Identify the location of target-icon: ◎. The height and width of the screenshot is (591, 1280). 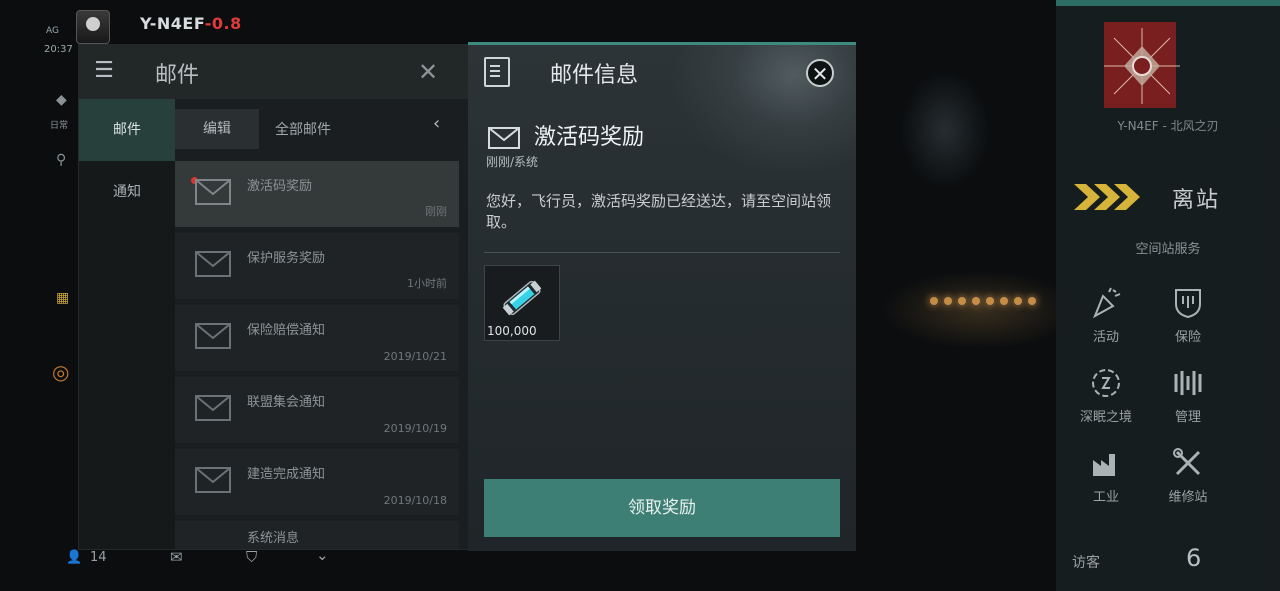
(60, 372).